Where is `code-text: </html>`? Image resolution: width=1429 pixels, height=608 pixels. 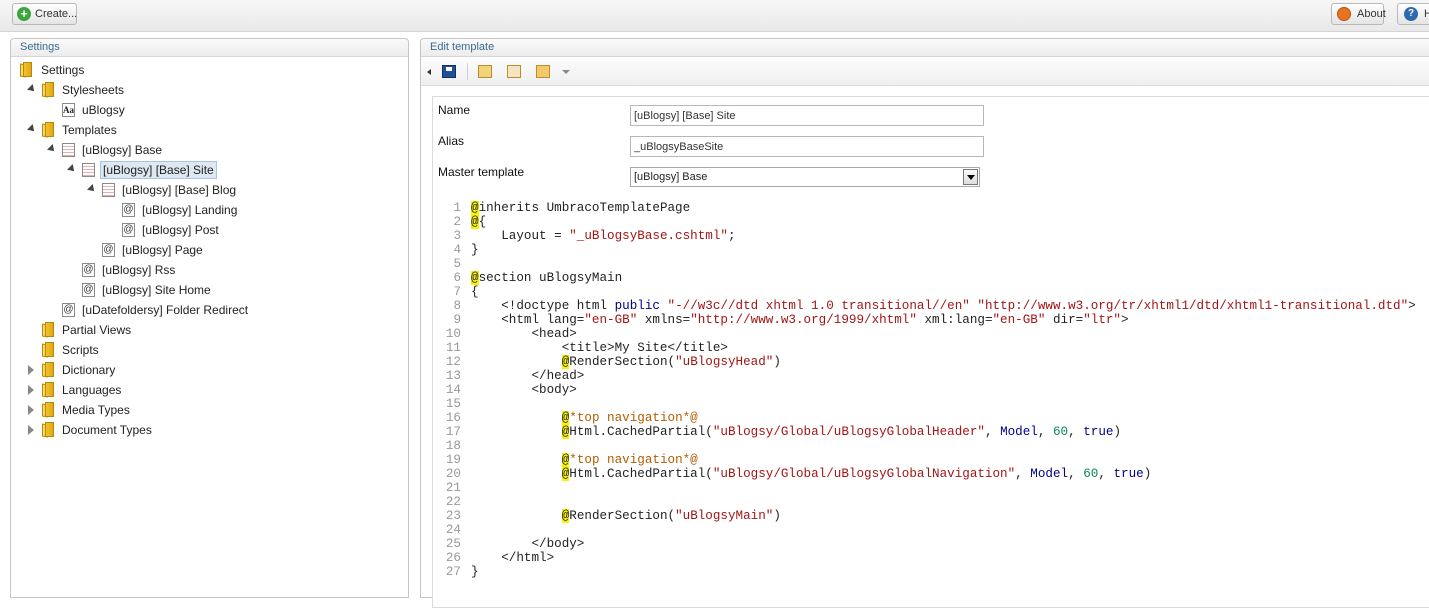
code-text: </html> is located at coordinates (512, 558).